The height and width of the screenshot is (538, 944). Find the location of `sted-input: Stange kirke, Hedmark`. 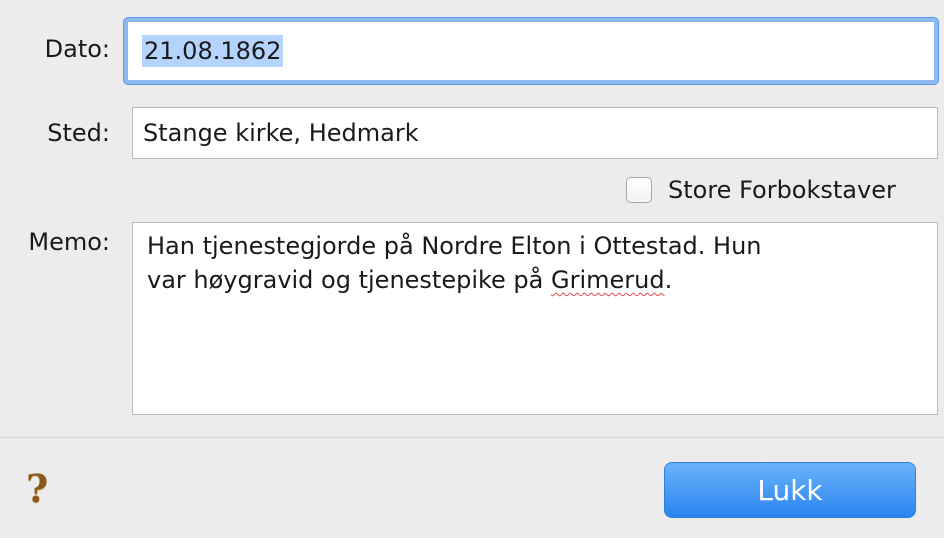

sted-input: Stange kirke, Hedmark is located at coordinates (535, 133).